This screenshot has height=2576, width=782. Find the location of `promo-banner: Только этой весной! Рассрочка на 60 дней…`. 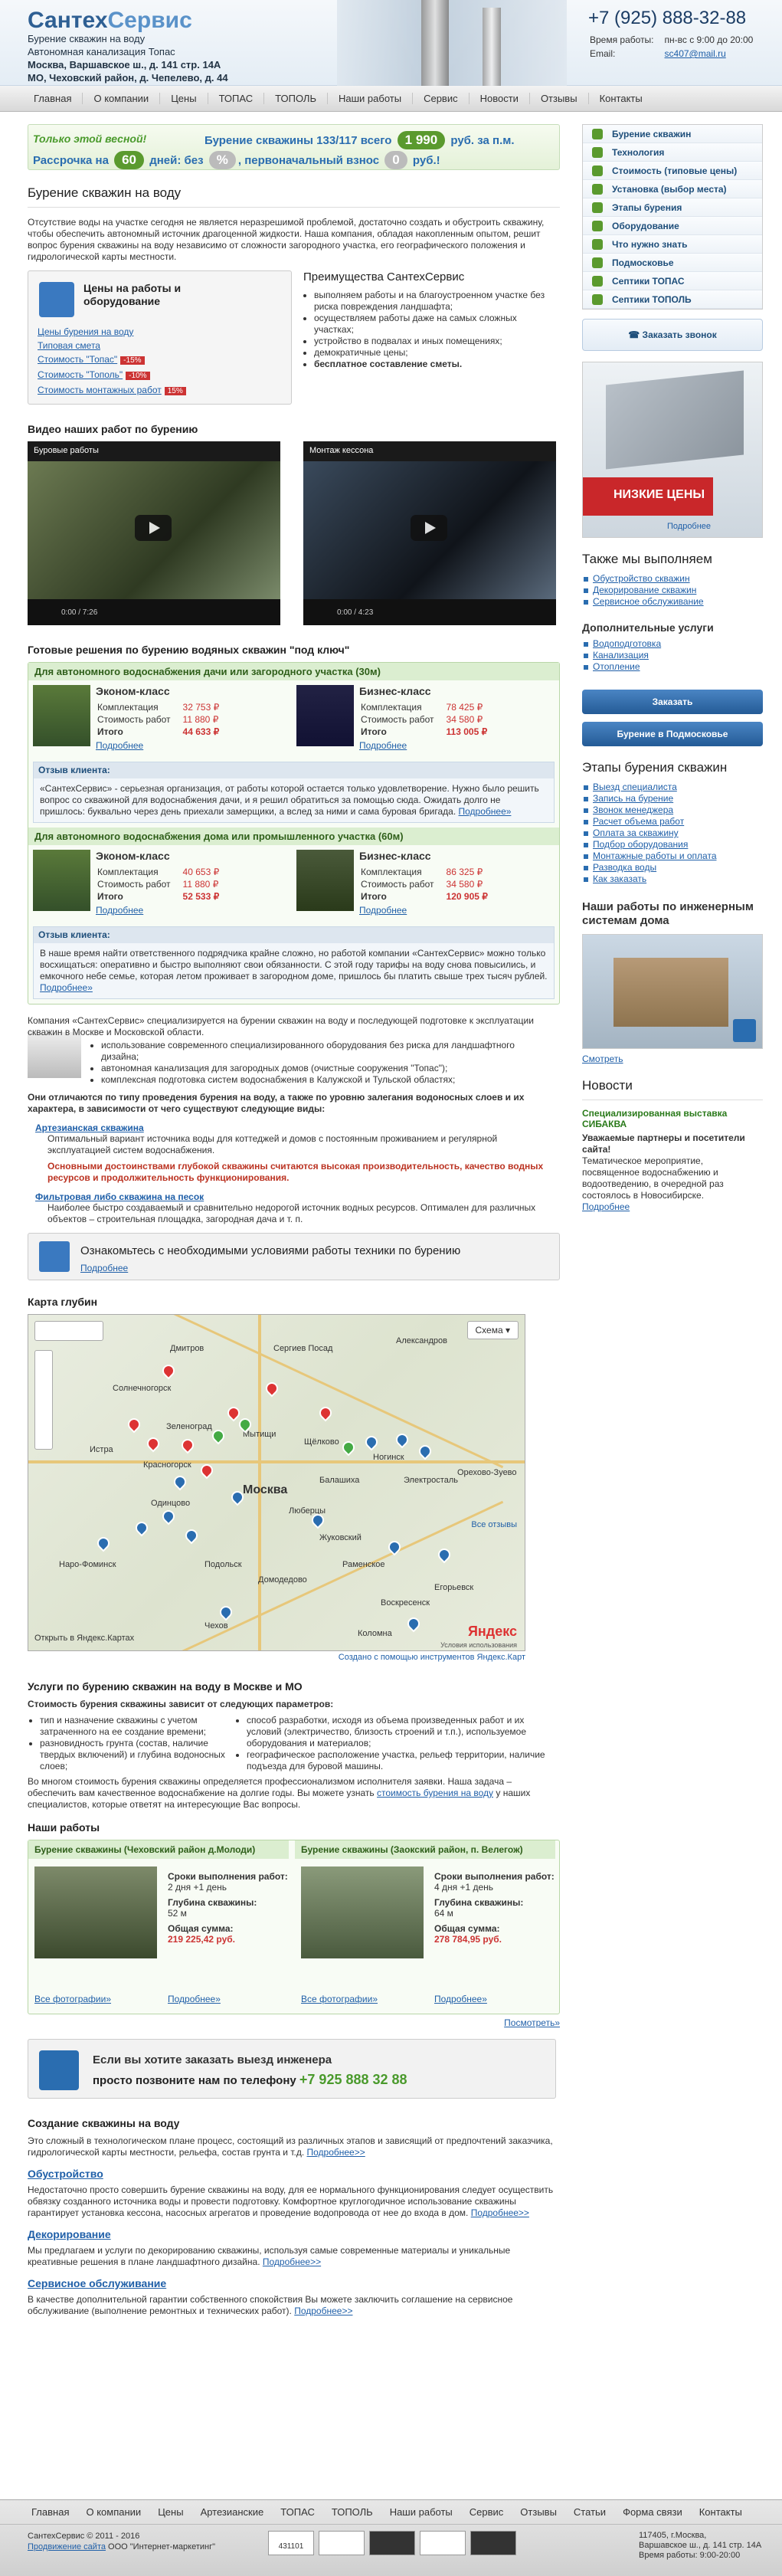

promo-banner: Только этой весной! Рассрочка на 60 дней… is located at coordinates (294, 147).